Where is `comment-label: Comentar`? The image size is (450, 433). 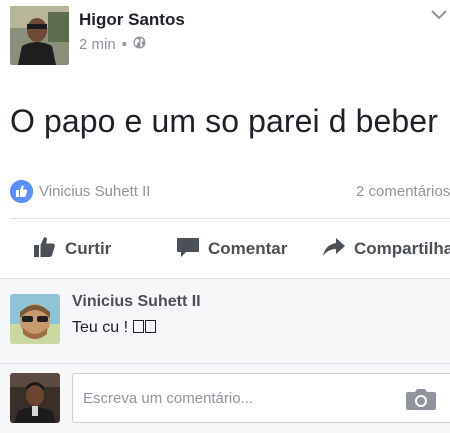
comment-label: Comentar is located at coordinates (248, 248).